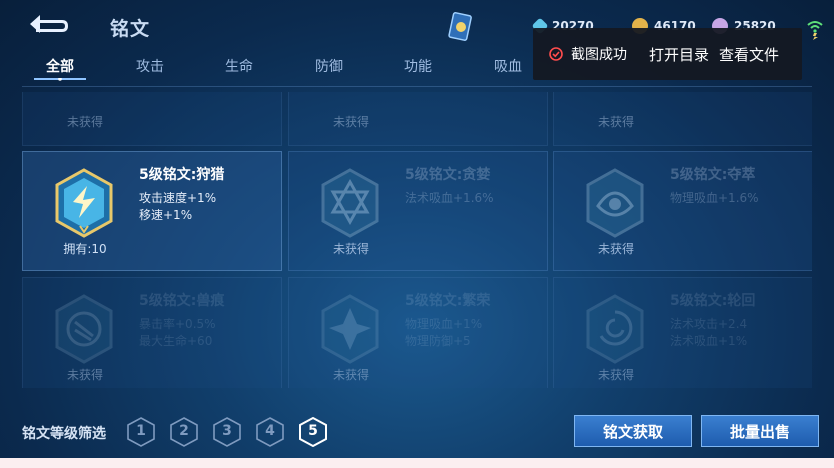 This screenshot has width=834, height=468. I want to click on inscription-card-beast-mark: 5级铭文:兽痕 暴击率+0.5% 最大生命+60 未获得, so click(152, 332).